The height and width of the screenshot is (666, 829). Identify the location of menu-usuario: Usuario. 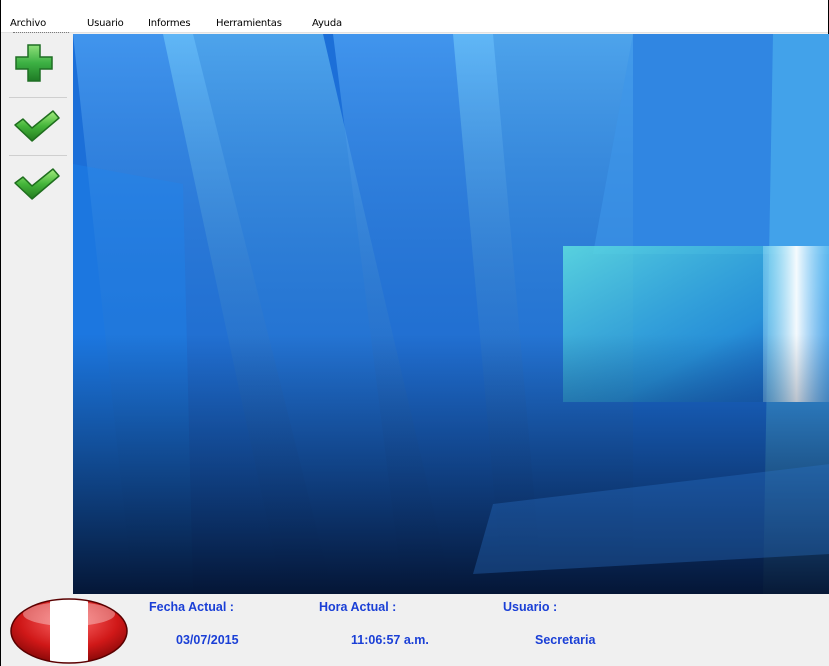
(105, 23).